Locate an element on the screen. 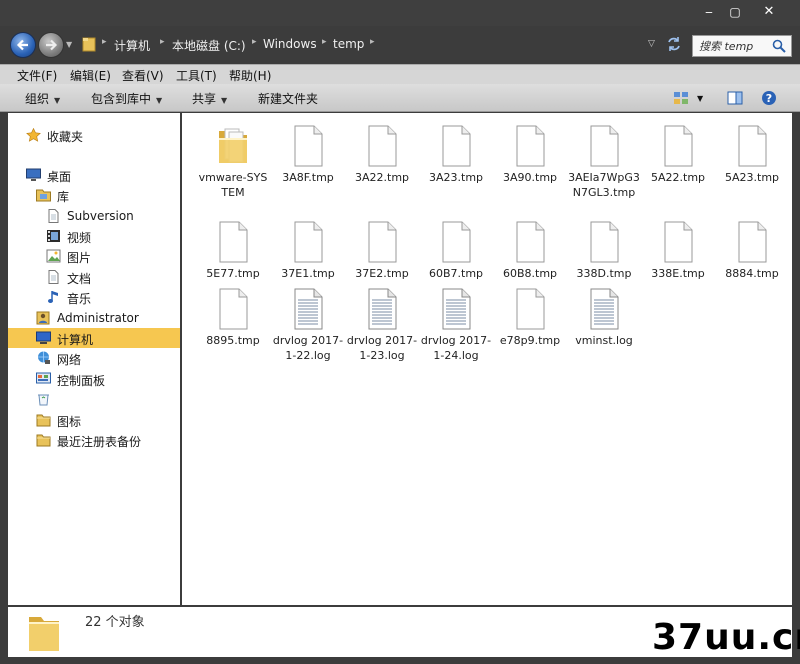  file-item: 37E2.tmp is located at coordinates (382, 251).